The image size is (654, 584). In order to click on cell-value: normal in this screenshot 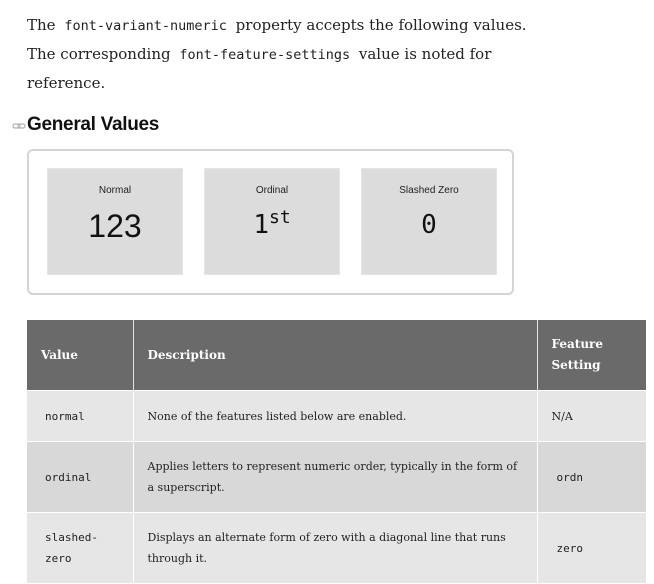, I will do `click(80, 416)`.